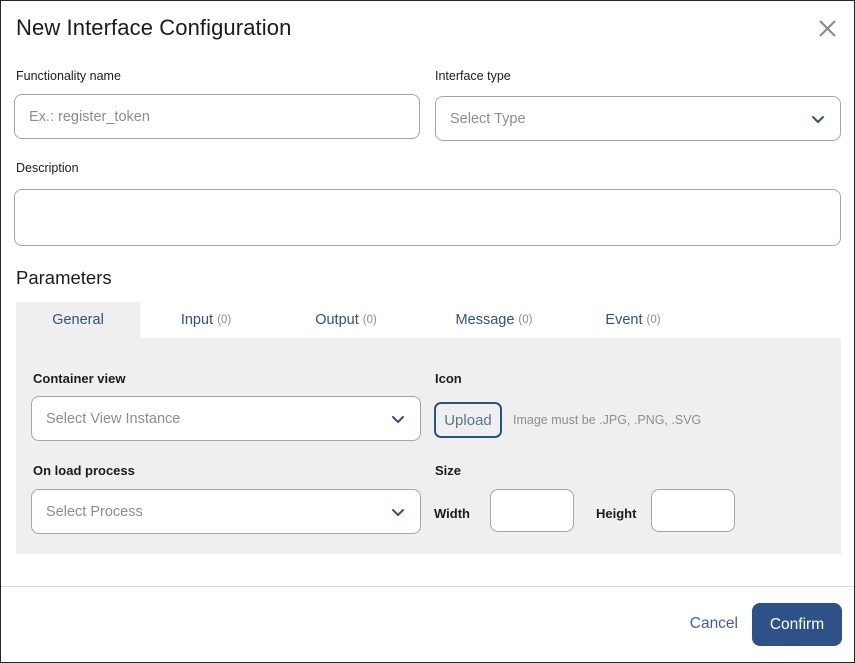  Describe the element at coordinates (154, 27) in the screenshot. I see `dialog-title: New Interface Configuration` at that location.